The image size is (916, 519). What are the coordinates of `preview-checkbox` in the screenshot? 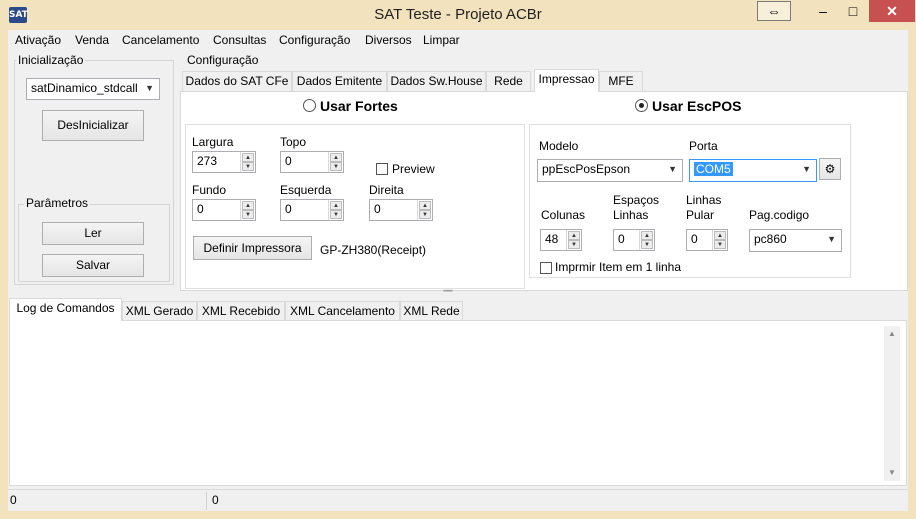 It's located at (382, 169).